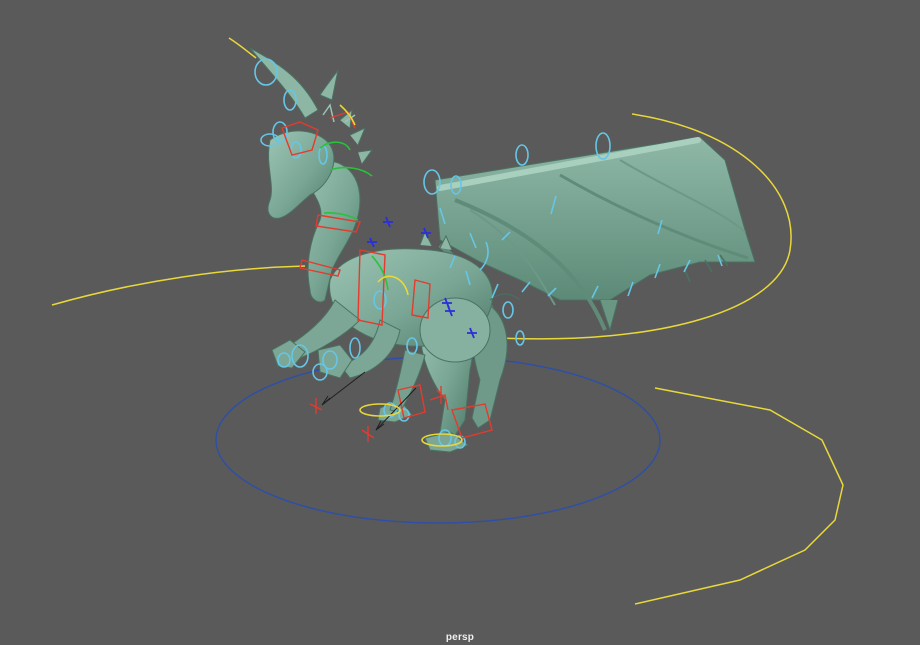 The height and width of the screenshot is (645, 920). I want to click on tail-curve-left, so click(178, 285).